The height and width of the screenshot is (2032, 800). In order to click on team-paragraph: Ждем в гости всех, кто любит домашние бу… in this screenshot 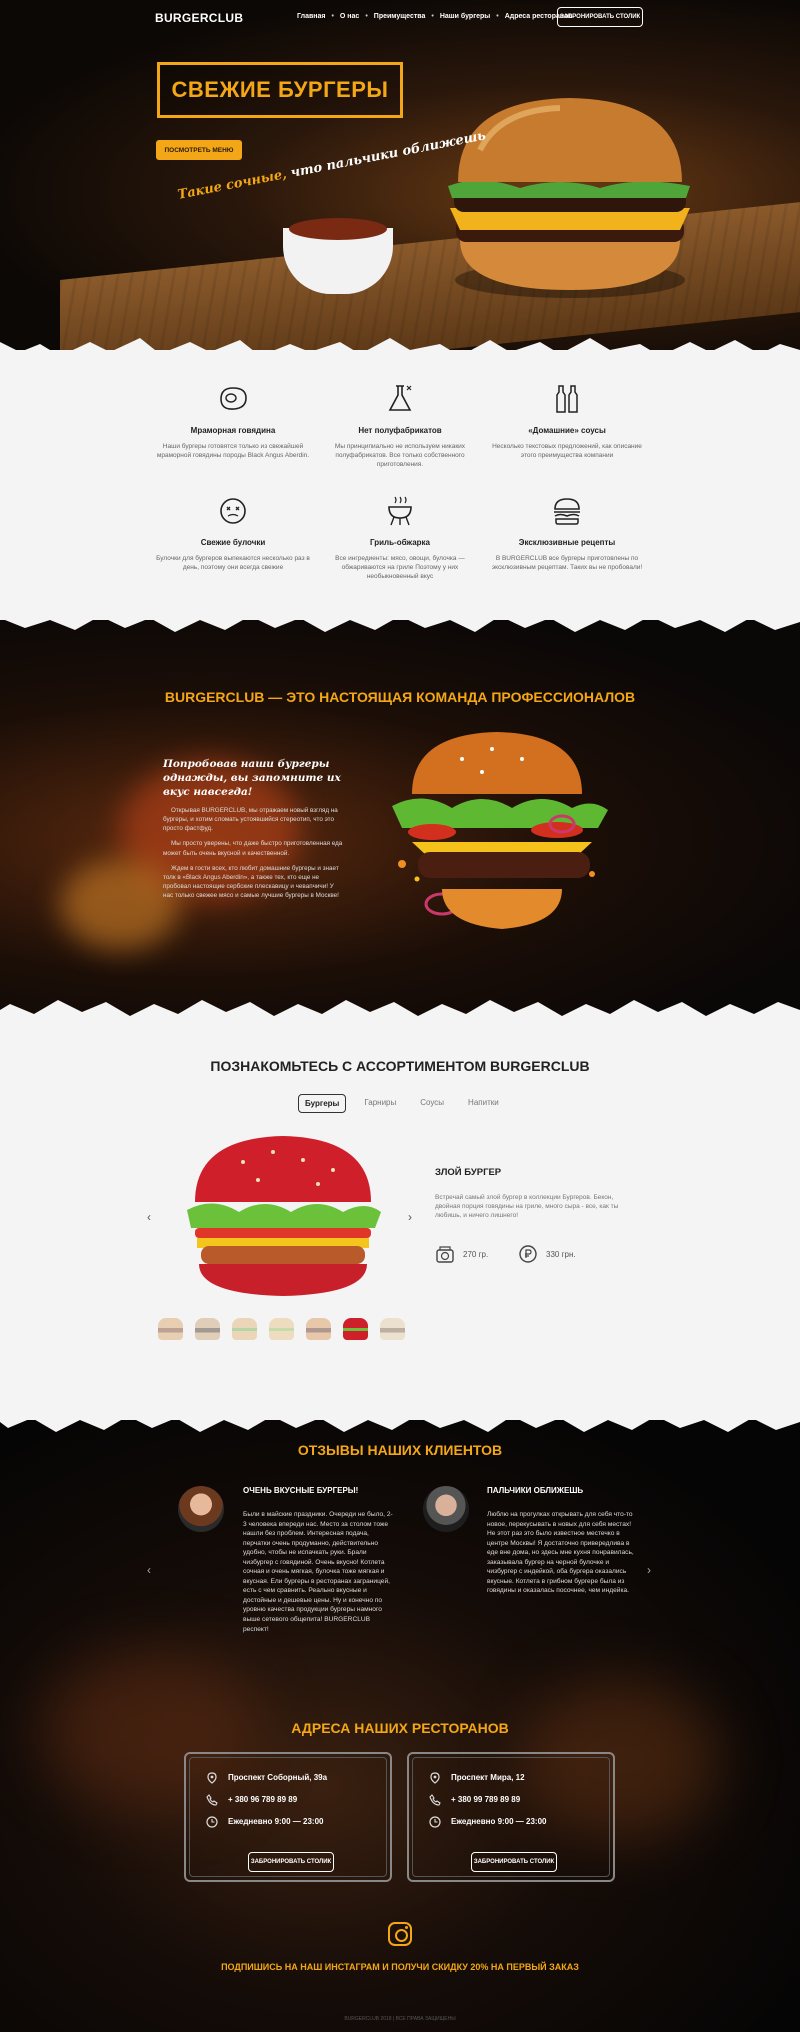, I will do `click(251, 881)`.